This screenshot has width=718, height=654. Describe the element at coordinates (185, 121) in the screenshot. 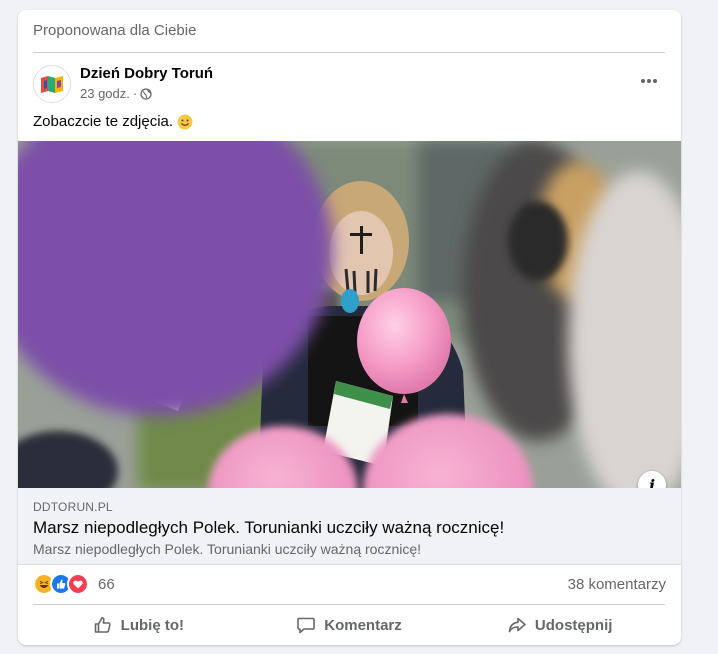

I see `smiling-face-emoji-icon` at that location.